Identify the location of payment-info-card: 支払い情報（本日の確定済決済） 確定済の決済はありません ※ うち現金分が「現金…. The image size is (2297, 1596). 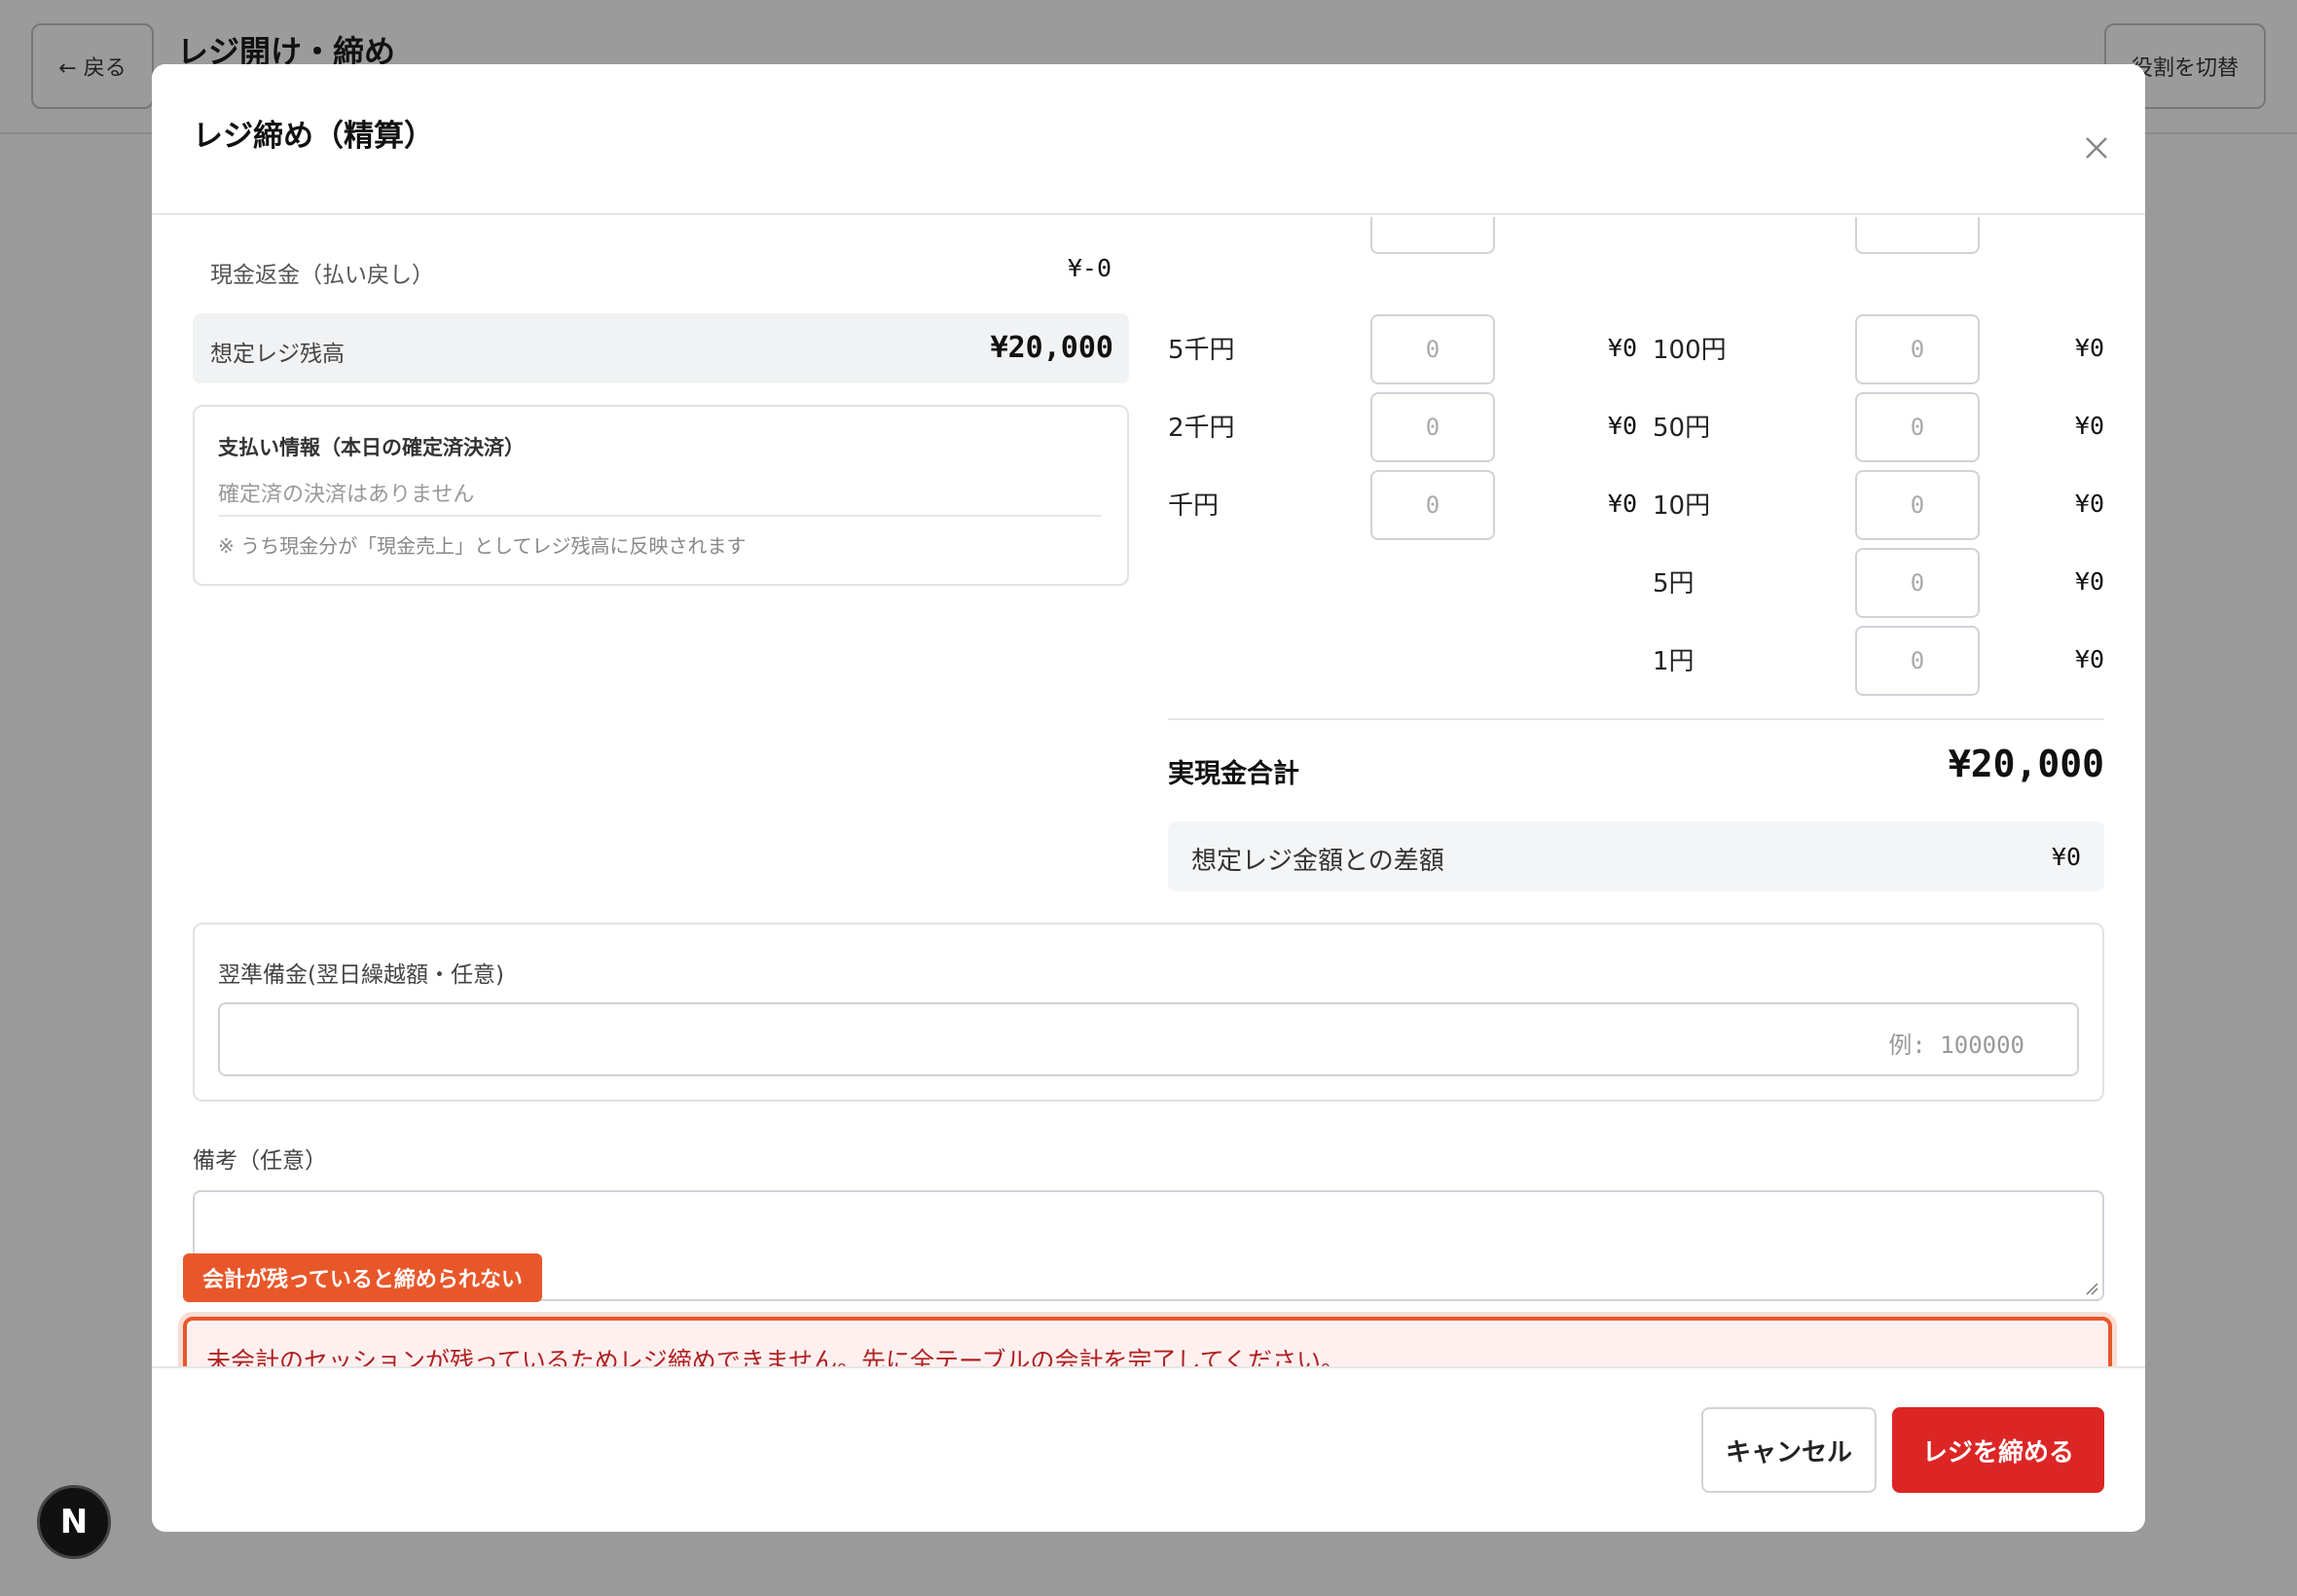
(661, 496).